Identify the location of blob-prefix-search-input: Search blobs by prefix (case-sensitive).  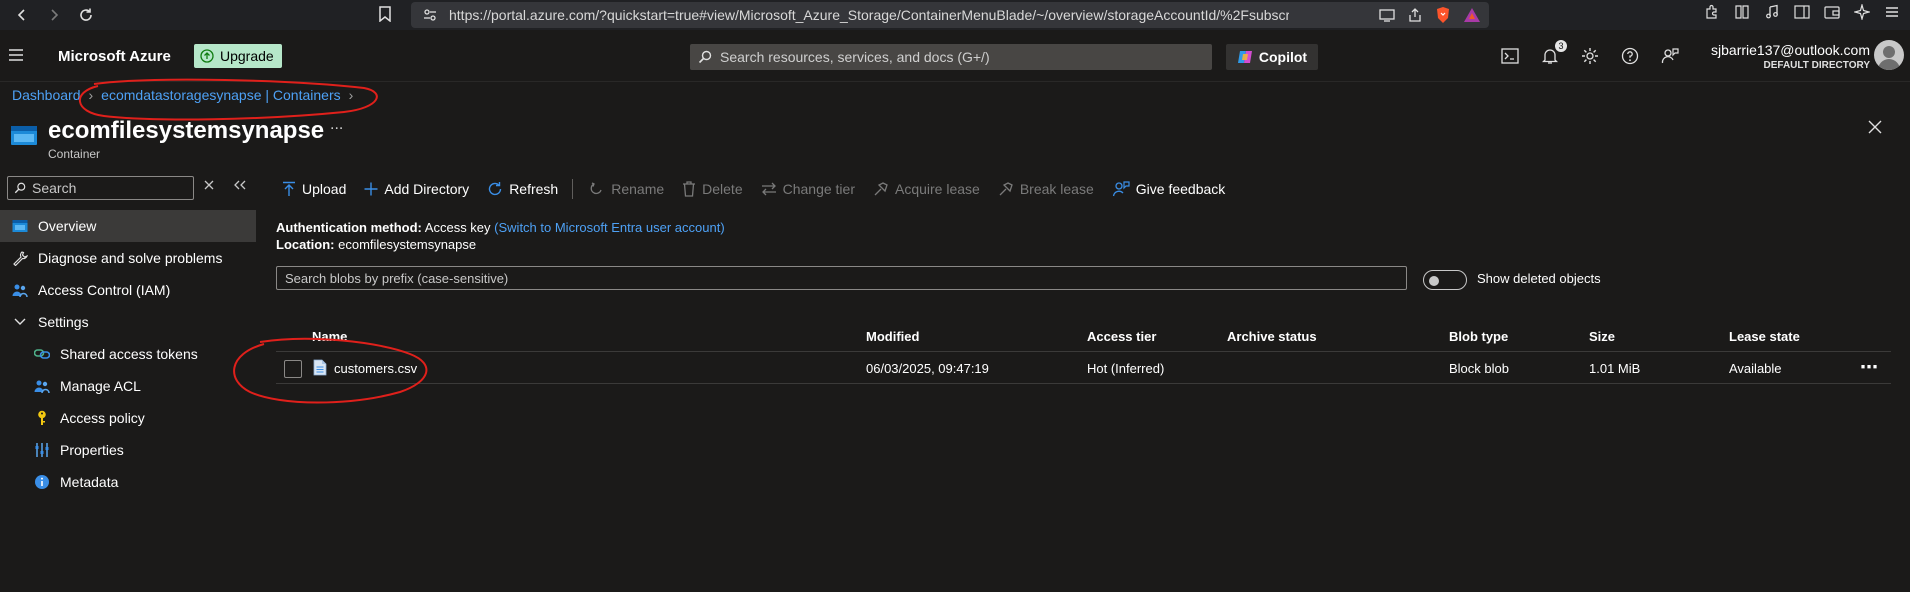
(841, 278).